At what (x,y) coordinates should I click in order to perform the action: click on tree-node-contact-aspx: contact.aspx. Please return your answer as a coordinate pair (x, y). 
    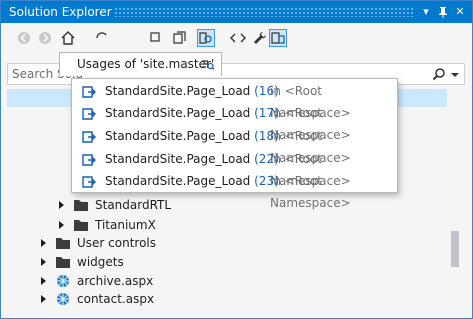
    Looking at the image, I should click on (241, 299).